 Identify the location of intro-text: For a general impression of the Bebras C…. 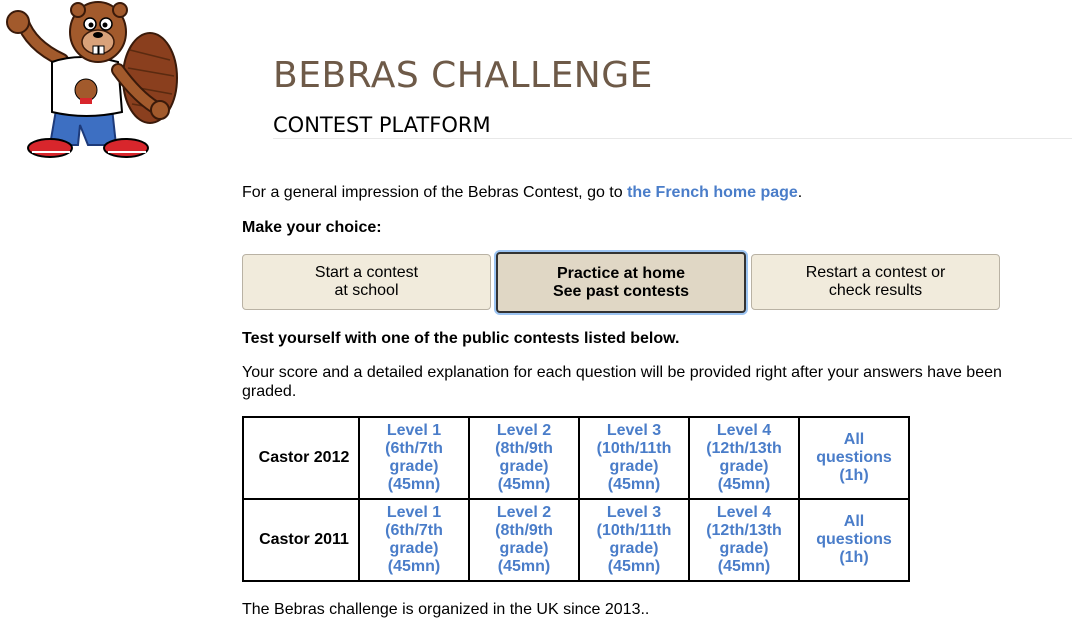
(435, 192).